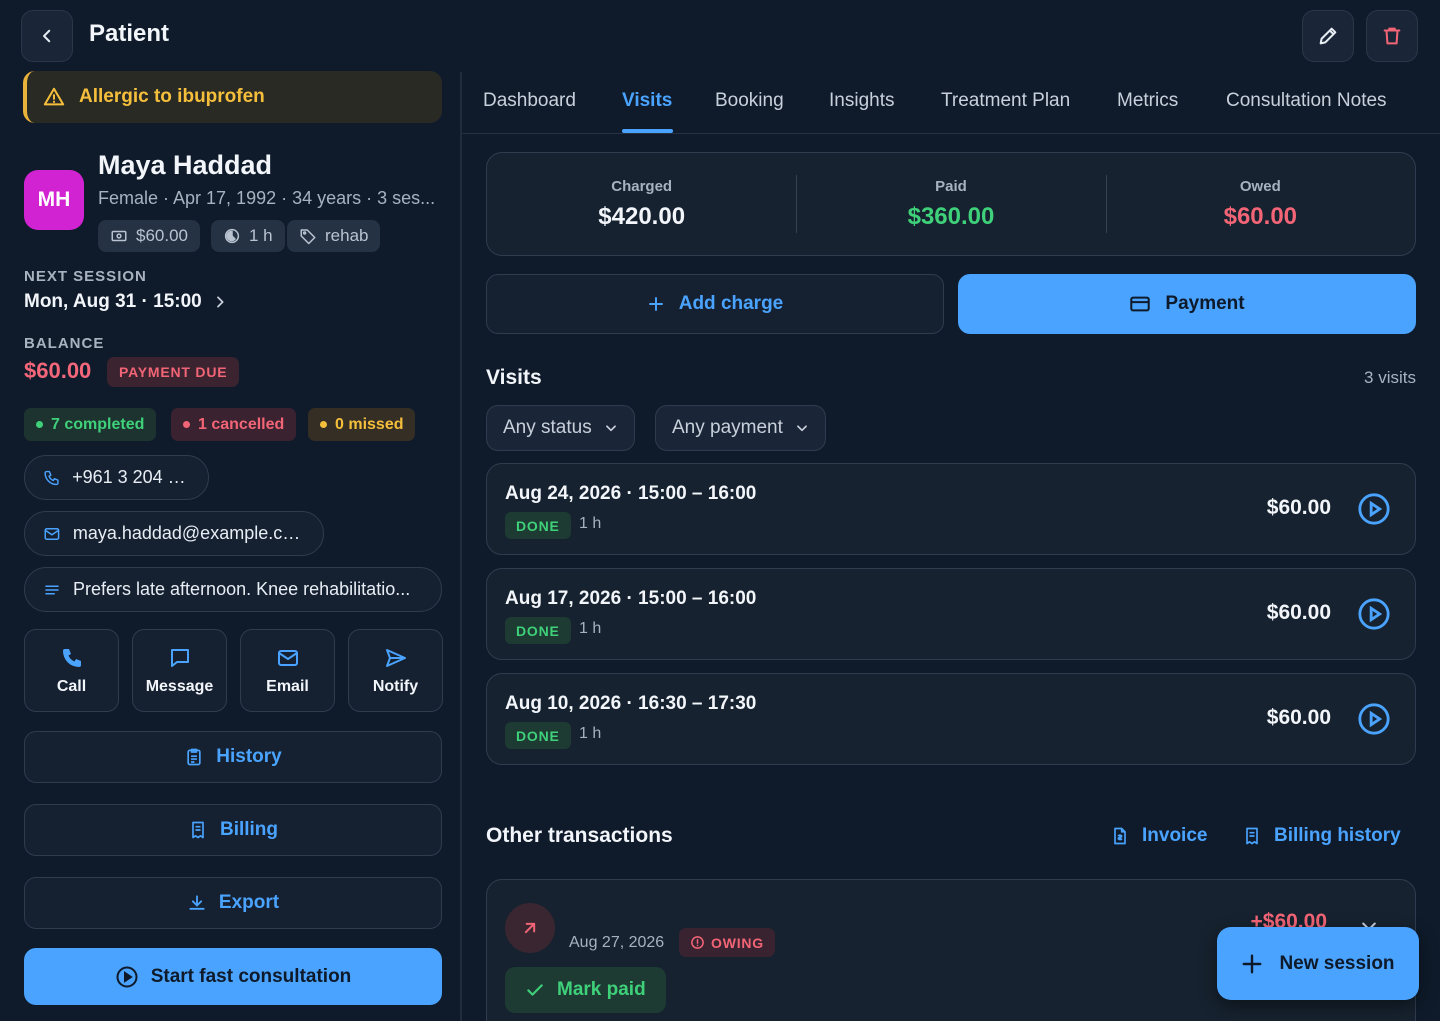 Image resolution: width=1440 pixels, height=1021 pixels. I want to click on warning-icon, so click(54, 96).